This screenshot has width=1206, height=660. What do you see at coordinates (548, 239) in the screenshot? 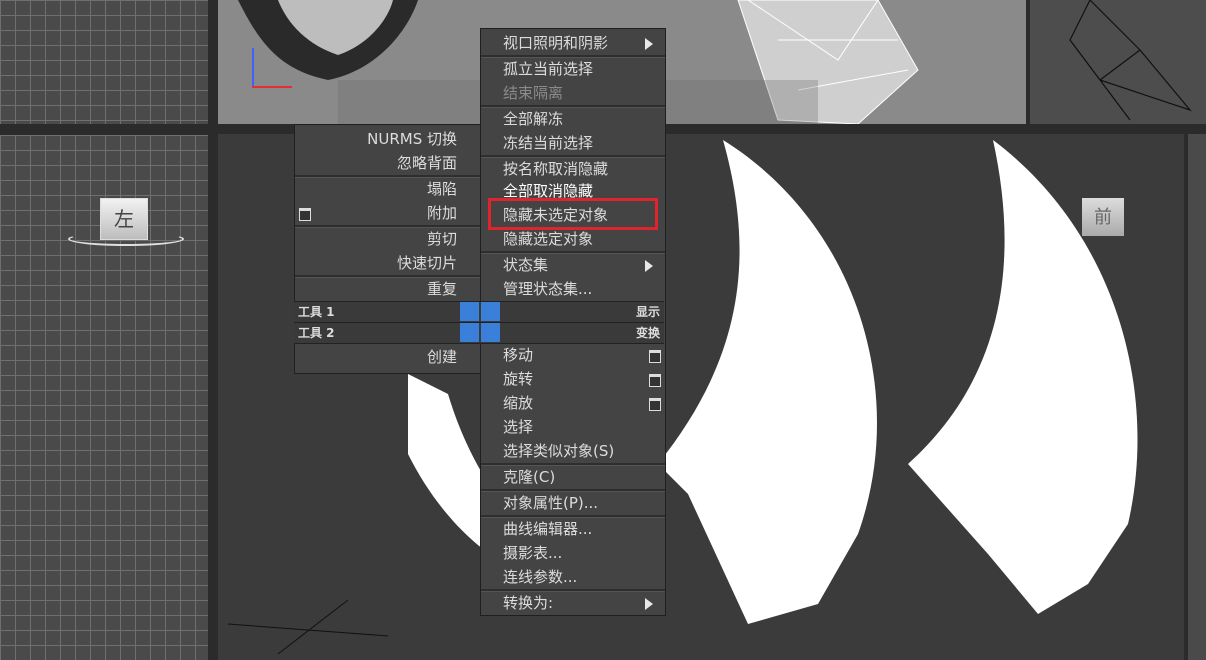
I see `menu-item-label: 隐藏选定对象` at bounding box center [548, 239].